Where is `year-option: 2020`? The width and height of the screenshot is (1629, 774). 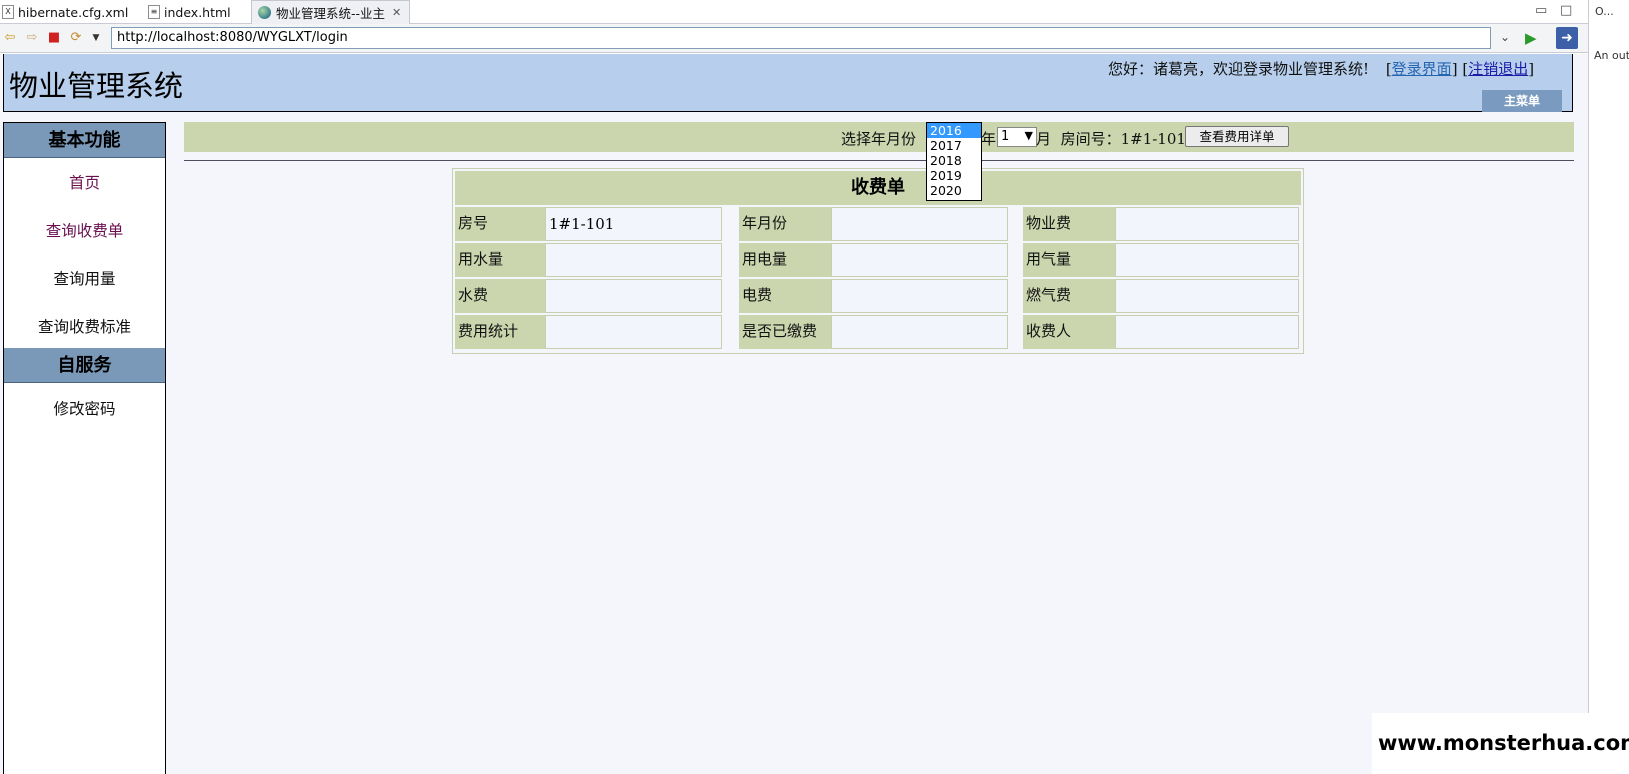 year-option: 2020 is located at coordinates (954, 190).